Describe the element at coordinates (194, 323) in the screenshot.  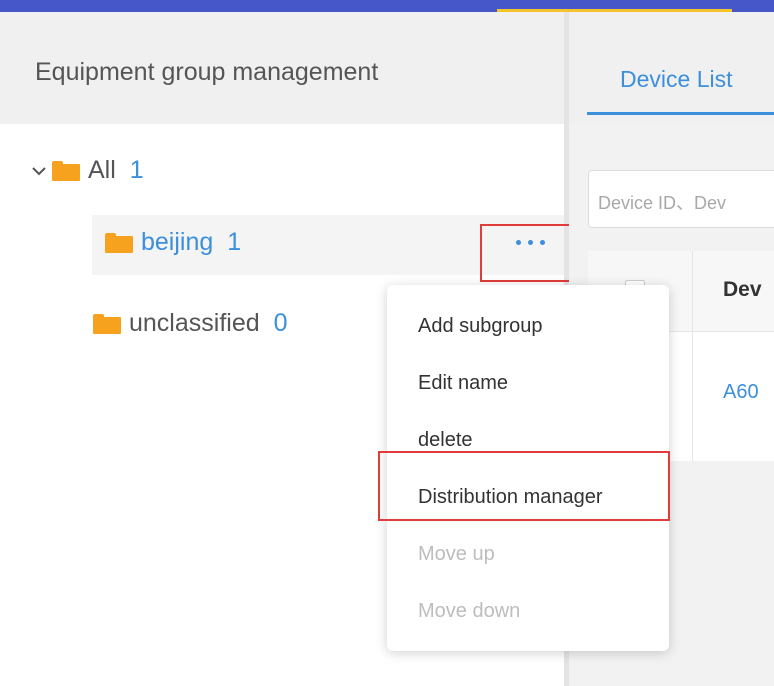
I see `tree-node-label: unclassified` at that location.